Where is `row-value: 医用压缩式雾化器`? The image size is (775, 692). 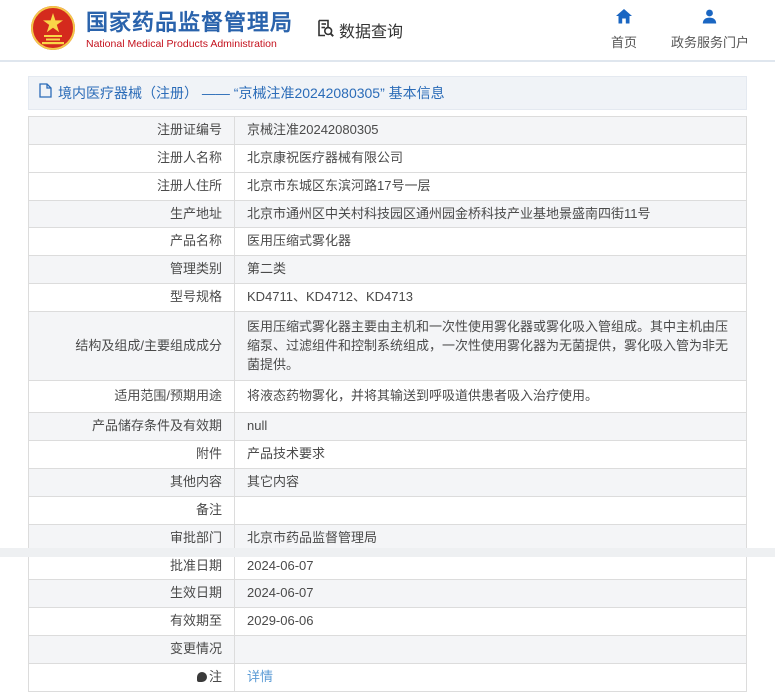 row-value: 医用压缩式雾化器 is located at coordinates (490, 242).